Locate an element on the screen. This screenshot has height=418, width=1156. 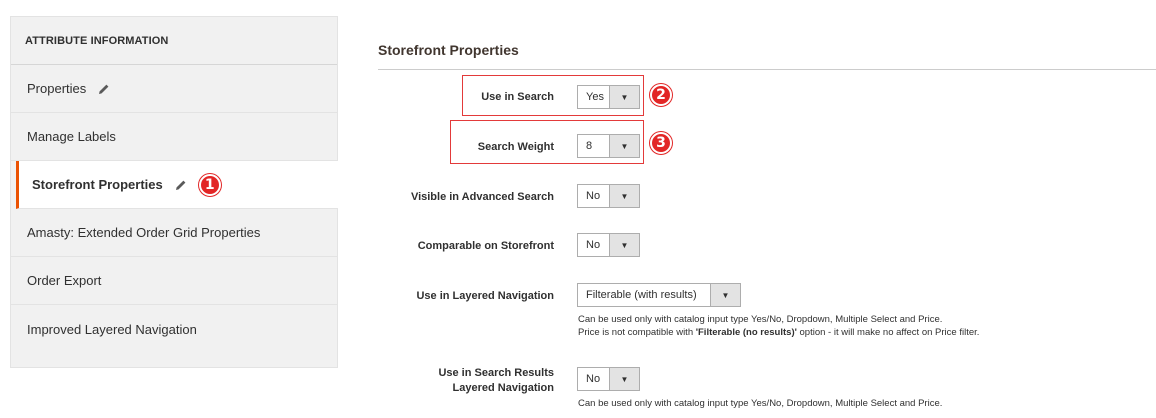
use-in-search-results-layered-navigation-select: No ▼ is located at coordinates (608, 379).